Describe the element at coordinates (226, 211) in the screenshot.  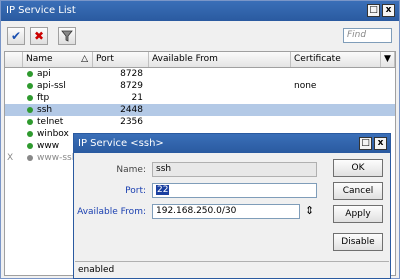
I see `available-from-field: 192.168.250.0/30` at that location.